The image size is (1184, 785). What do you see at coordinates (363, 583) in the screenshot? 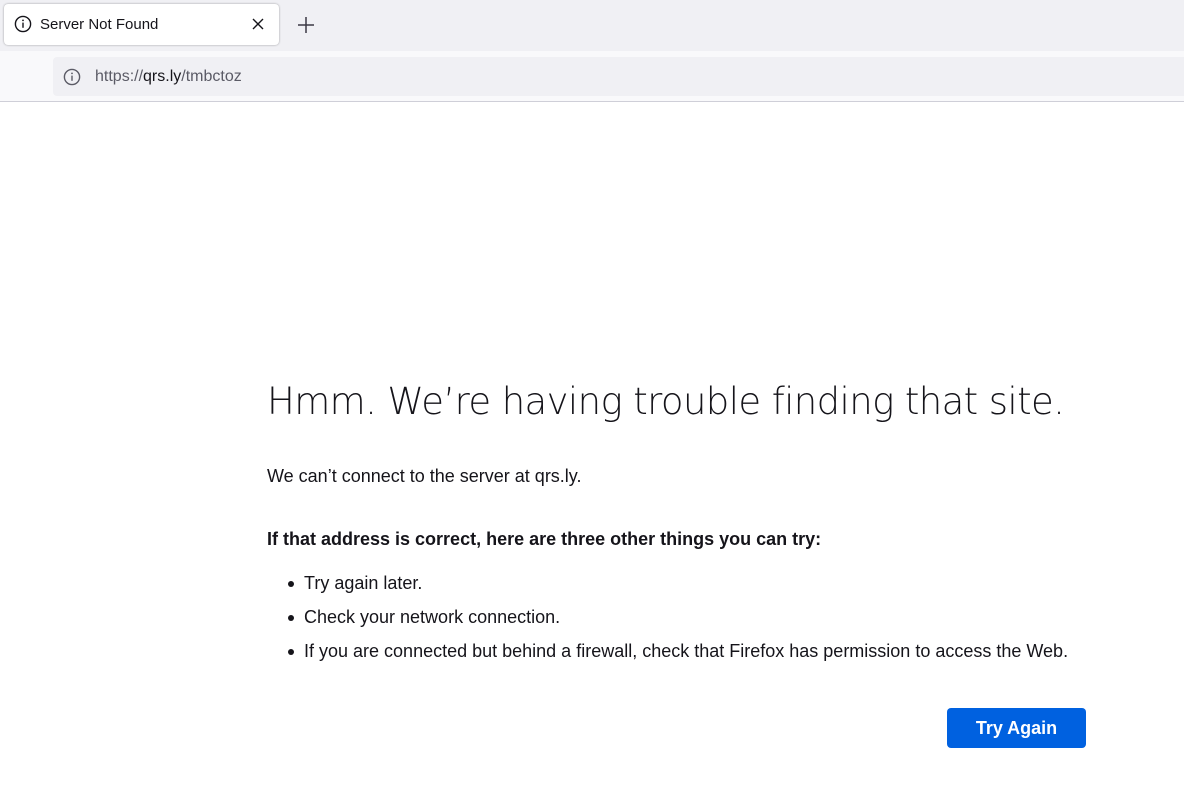
I see `tip-text: Try again later.` at bounding box center [363, 583].